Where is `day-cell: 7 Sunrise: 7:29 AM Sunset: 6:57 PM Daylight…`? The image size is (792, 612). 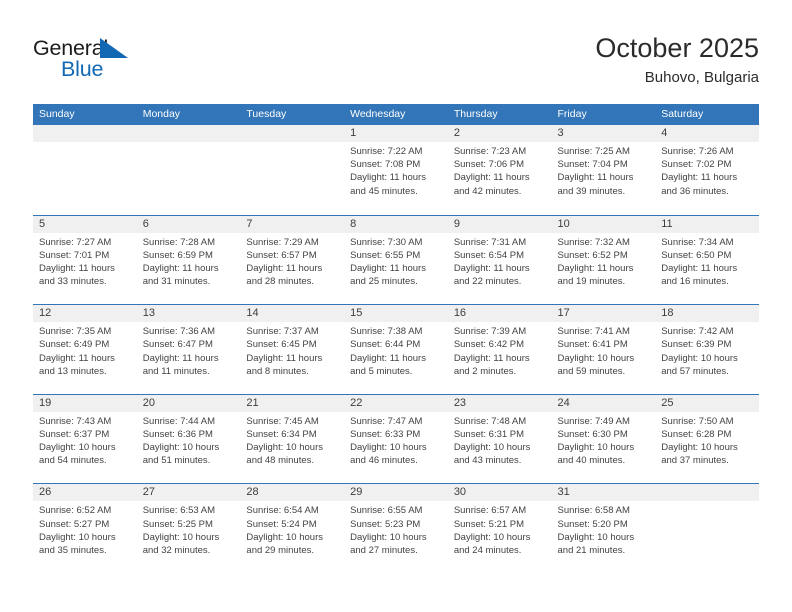 day-cell: 7 Sunrise: 7:29 AM Sunset: 6:57 PM Daylight… is located at coordinates (292, 259).